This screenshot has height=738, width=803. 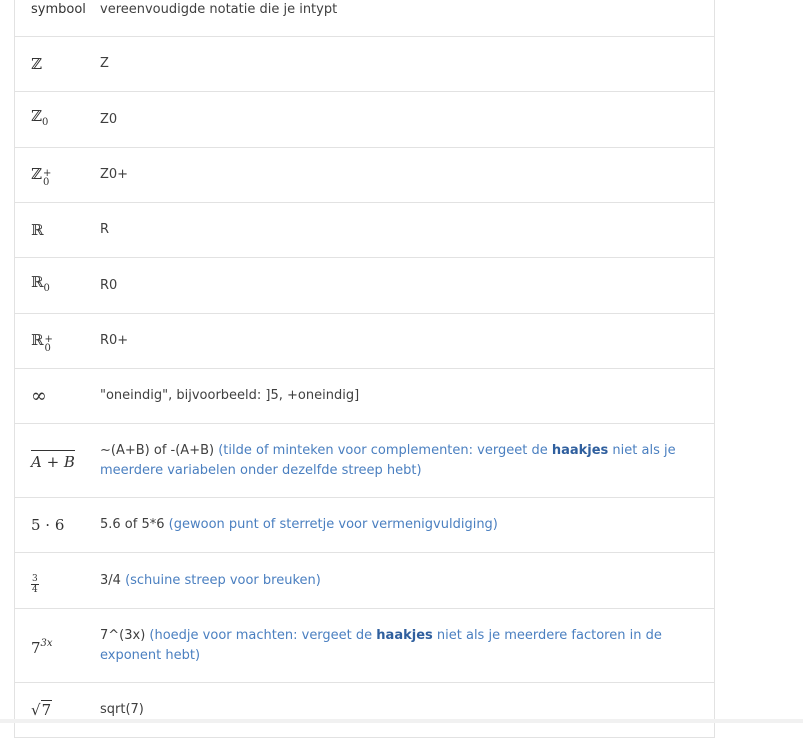 What do you see at coordinates (364, 120) in the screenshot?
I see `table-row: ℤ0 Z0` at bounding box center [364, 120].